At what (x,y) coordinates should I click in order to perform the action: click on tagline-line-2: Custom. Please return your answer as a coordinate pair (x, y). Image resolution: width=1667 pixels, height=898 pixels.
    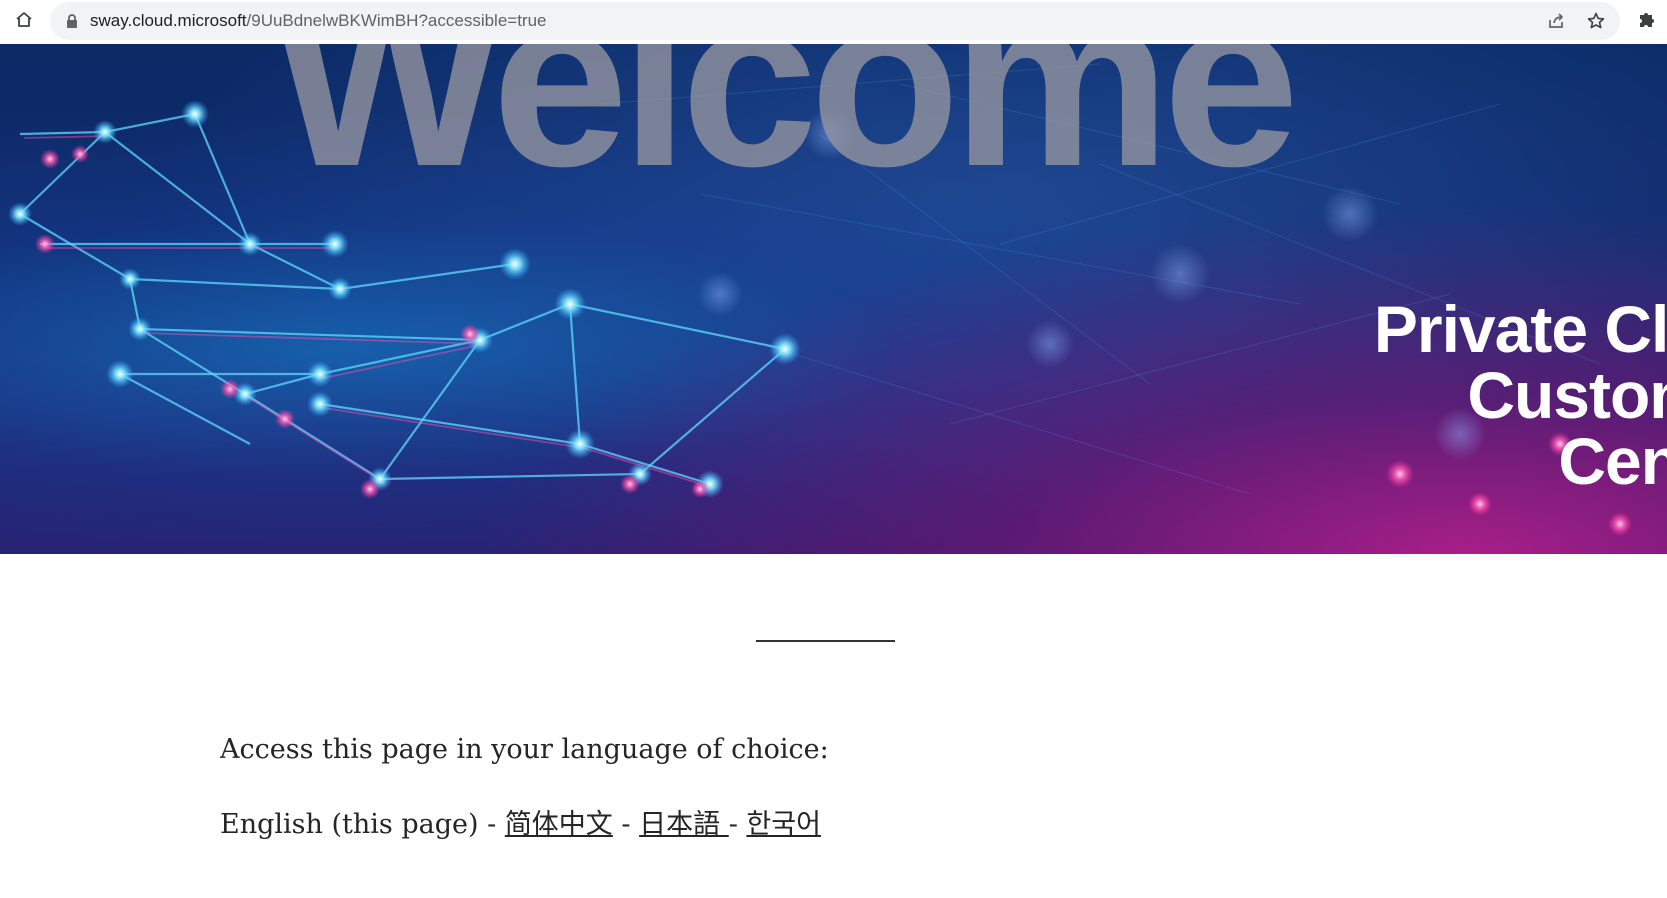
    Looking at the image, I should click on (1567, 395).